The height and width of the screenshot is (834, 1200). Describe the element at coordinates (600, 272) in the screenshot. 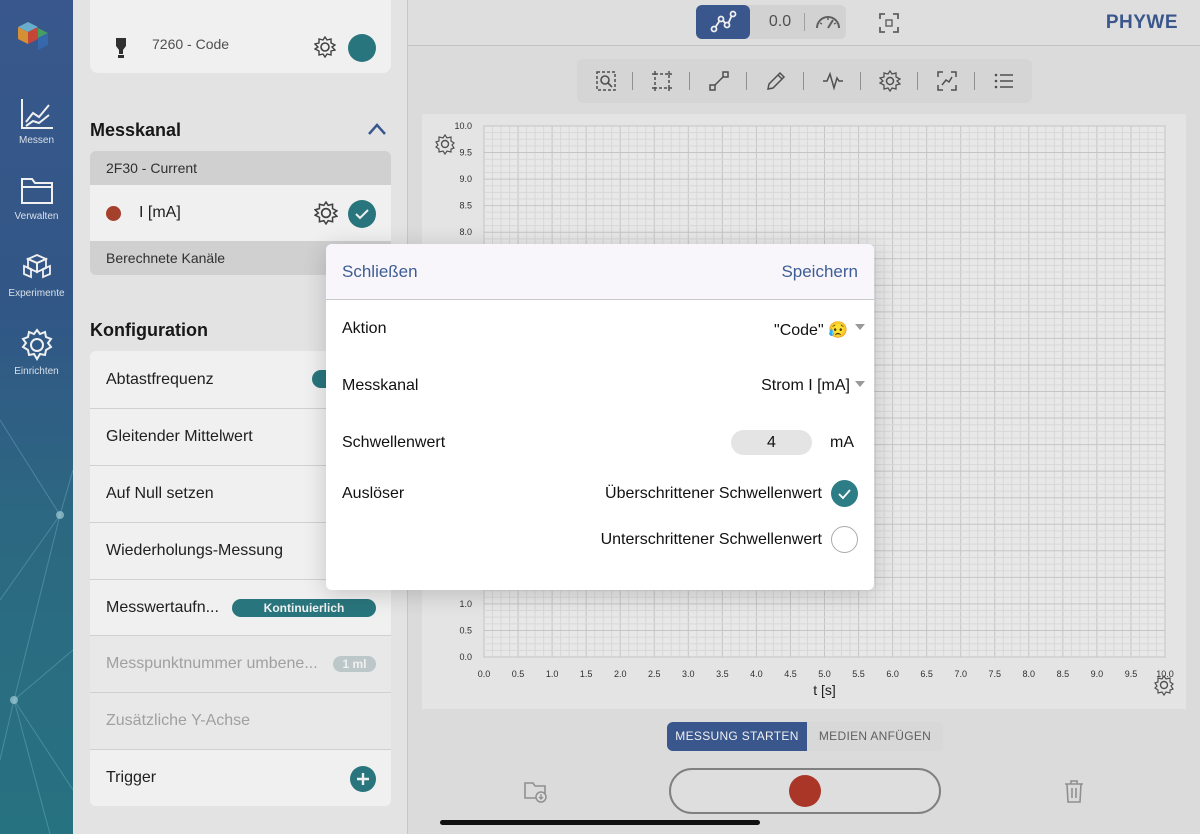

I see `dialog-header: Schließen Speichern` at that location.